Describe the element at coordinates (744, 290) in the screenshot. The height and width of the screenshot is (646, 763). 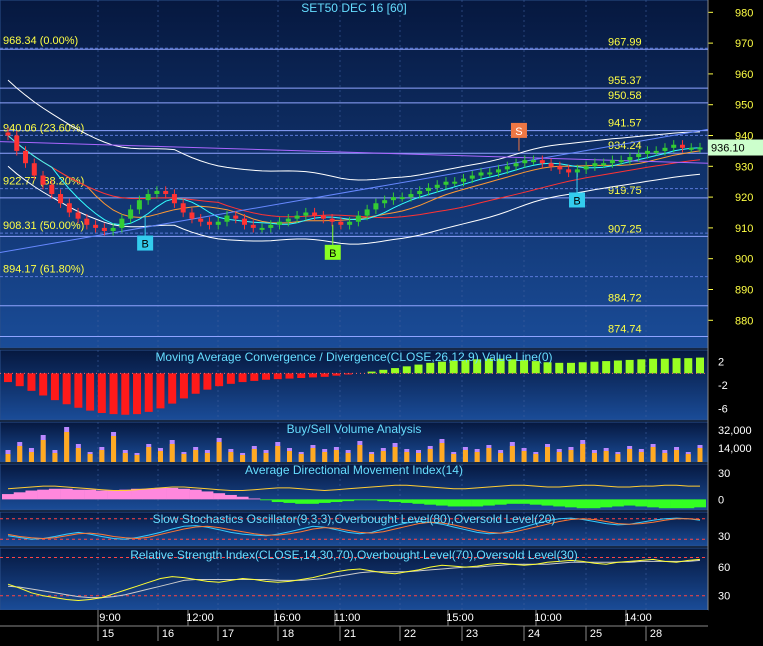
I see `y-tick-label: 890` at that location.